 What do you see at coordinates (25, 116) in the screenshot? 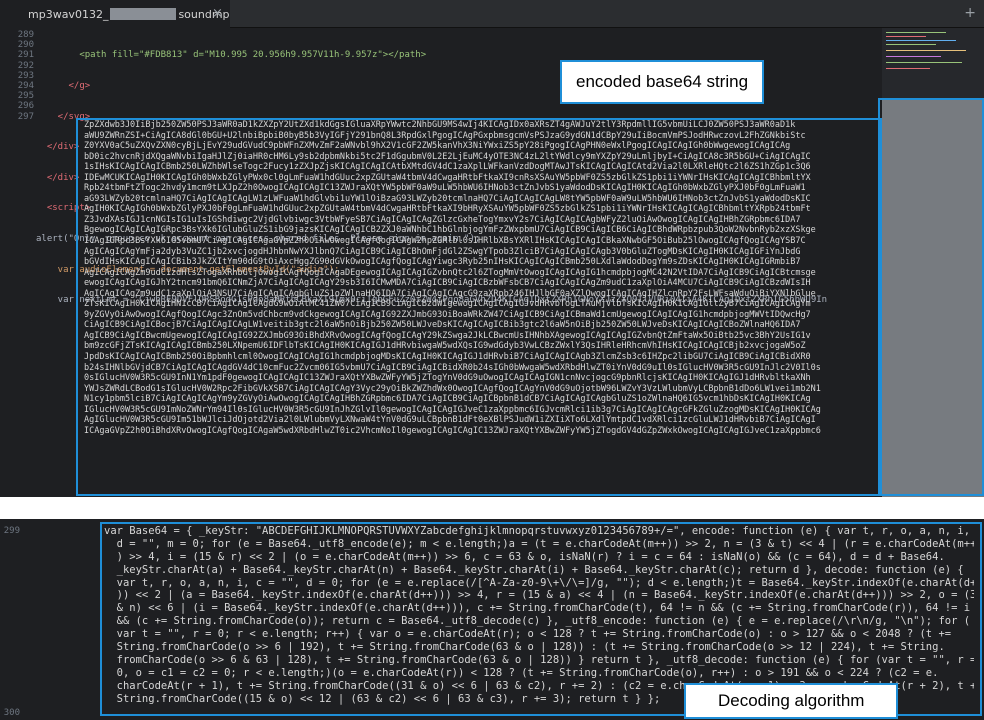
I see `line-number: 297` at bounding box center [25, 116].